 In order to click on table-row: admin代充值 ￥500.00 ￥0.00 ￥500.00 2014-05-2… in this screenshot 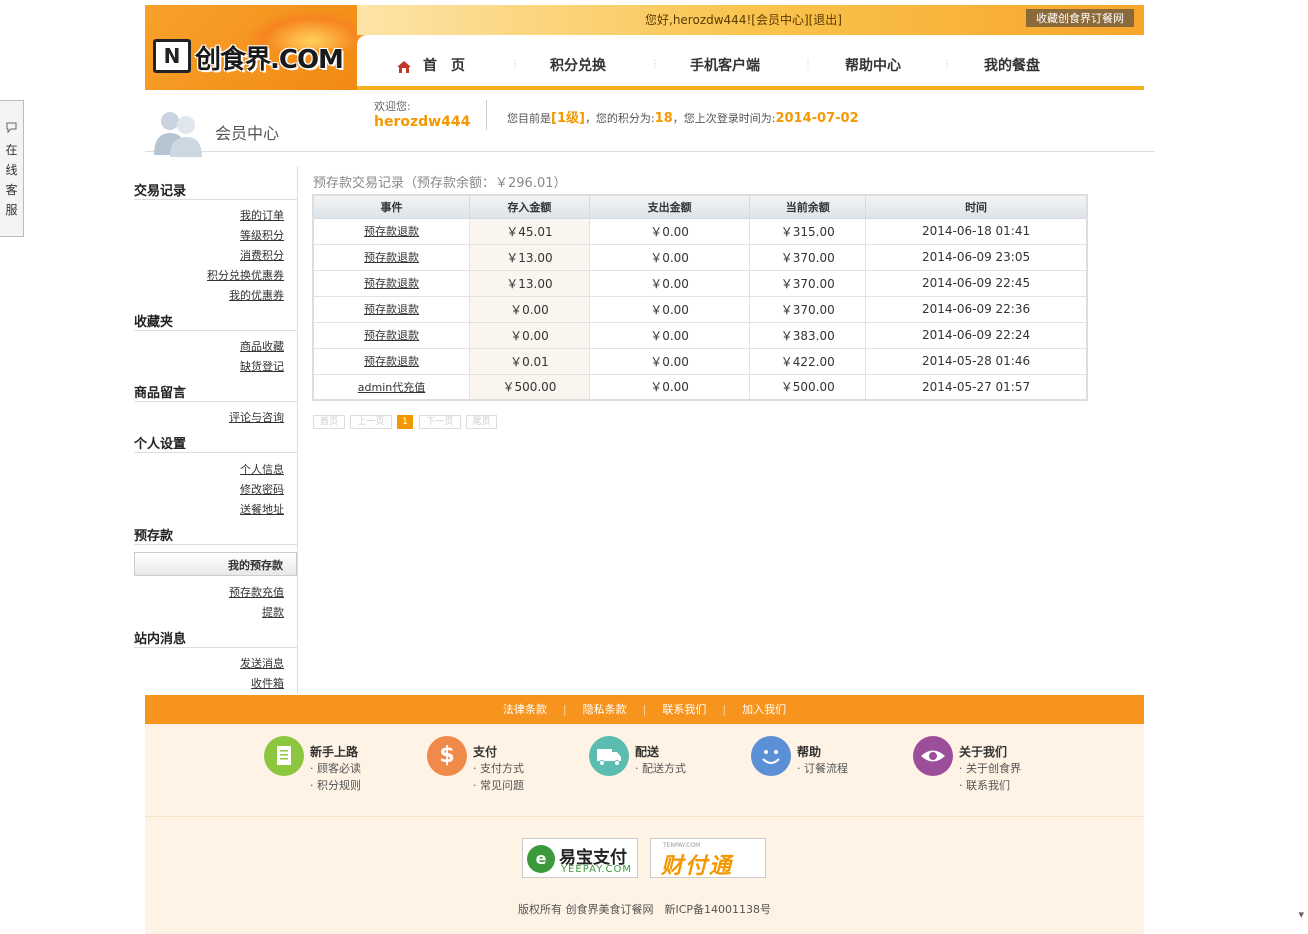, I will do `click(700, 387)`.